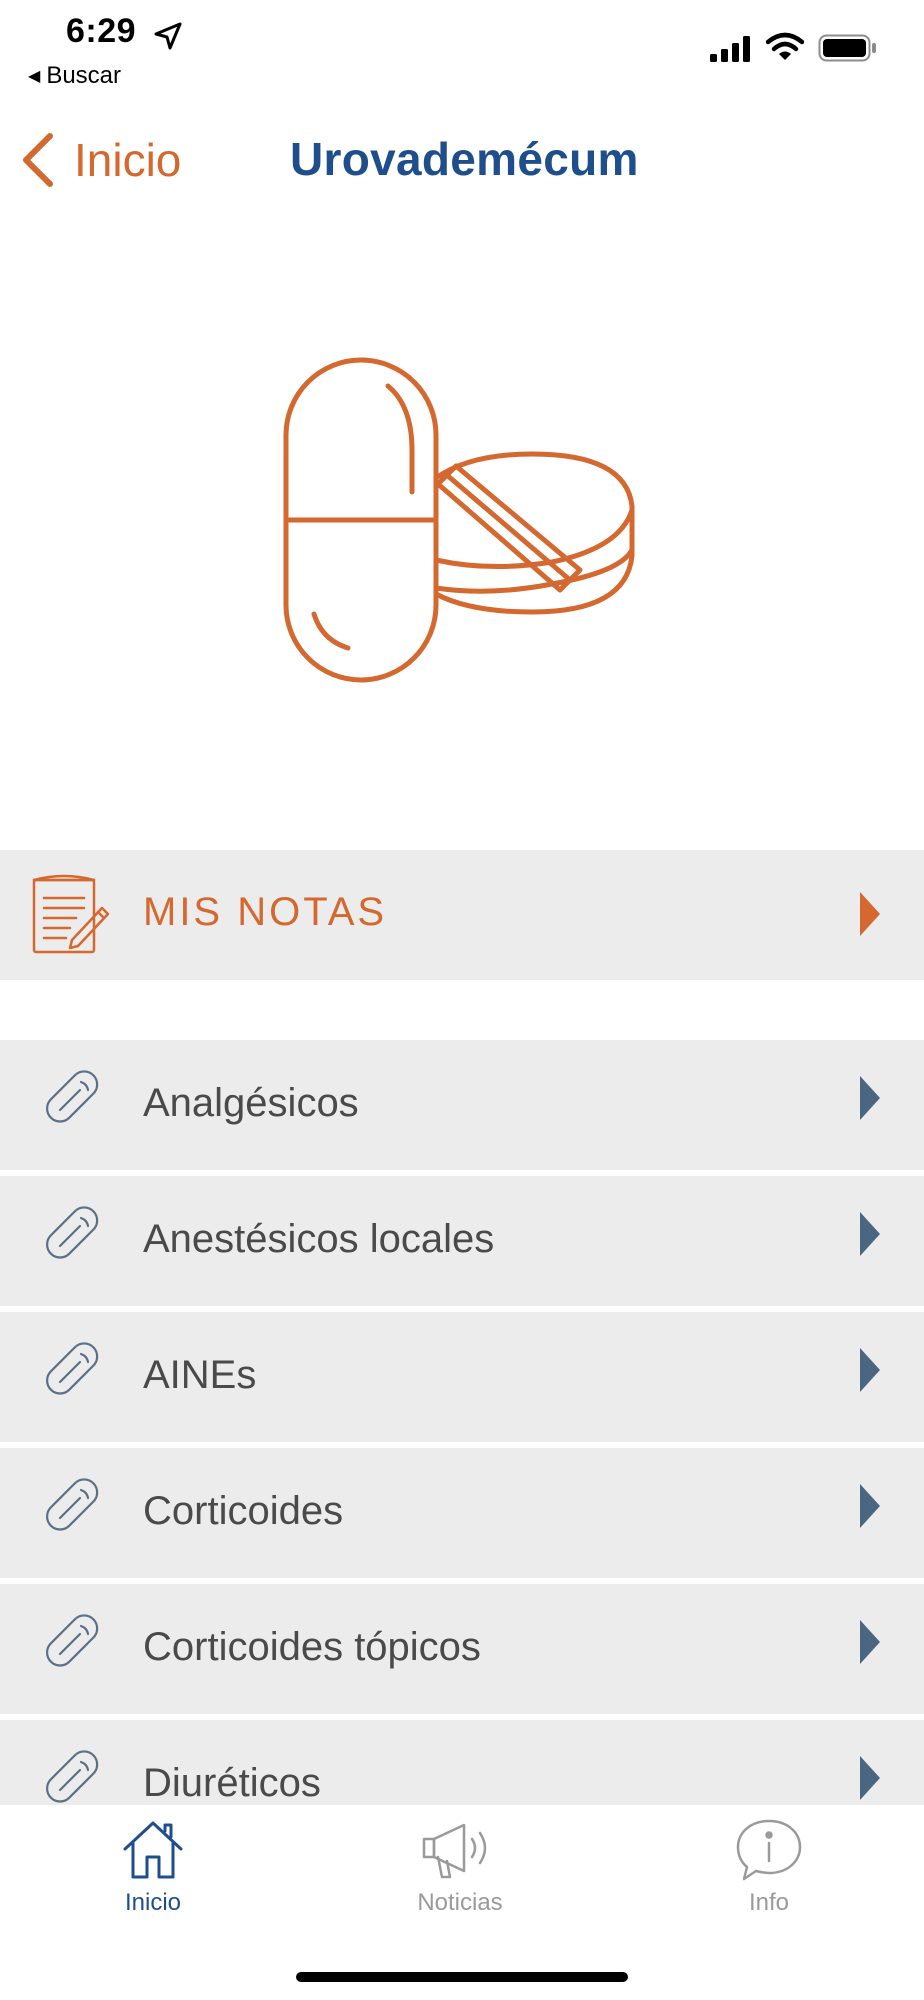 Image resolution: width=924 pixels, height=2000 pixels. What do you see at coordinates (769, 1902) in the screenshot?
I see `tab-label: Info` at bounding box center [769, 1902].